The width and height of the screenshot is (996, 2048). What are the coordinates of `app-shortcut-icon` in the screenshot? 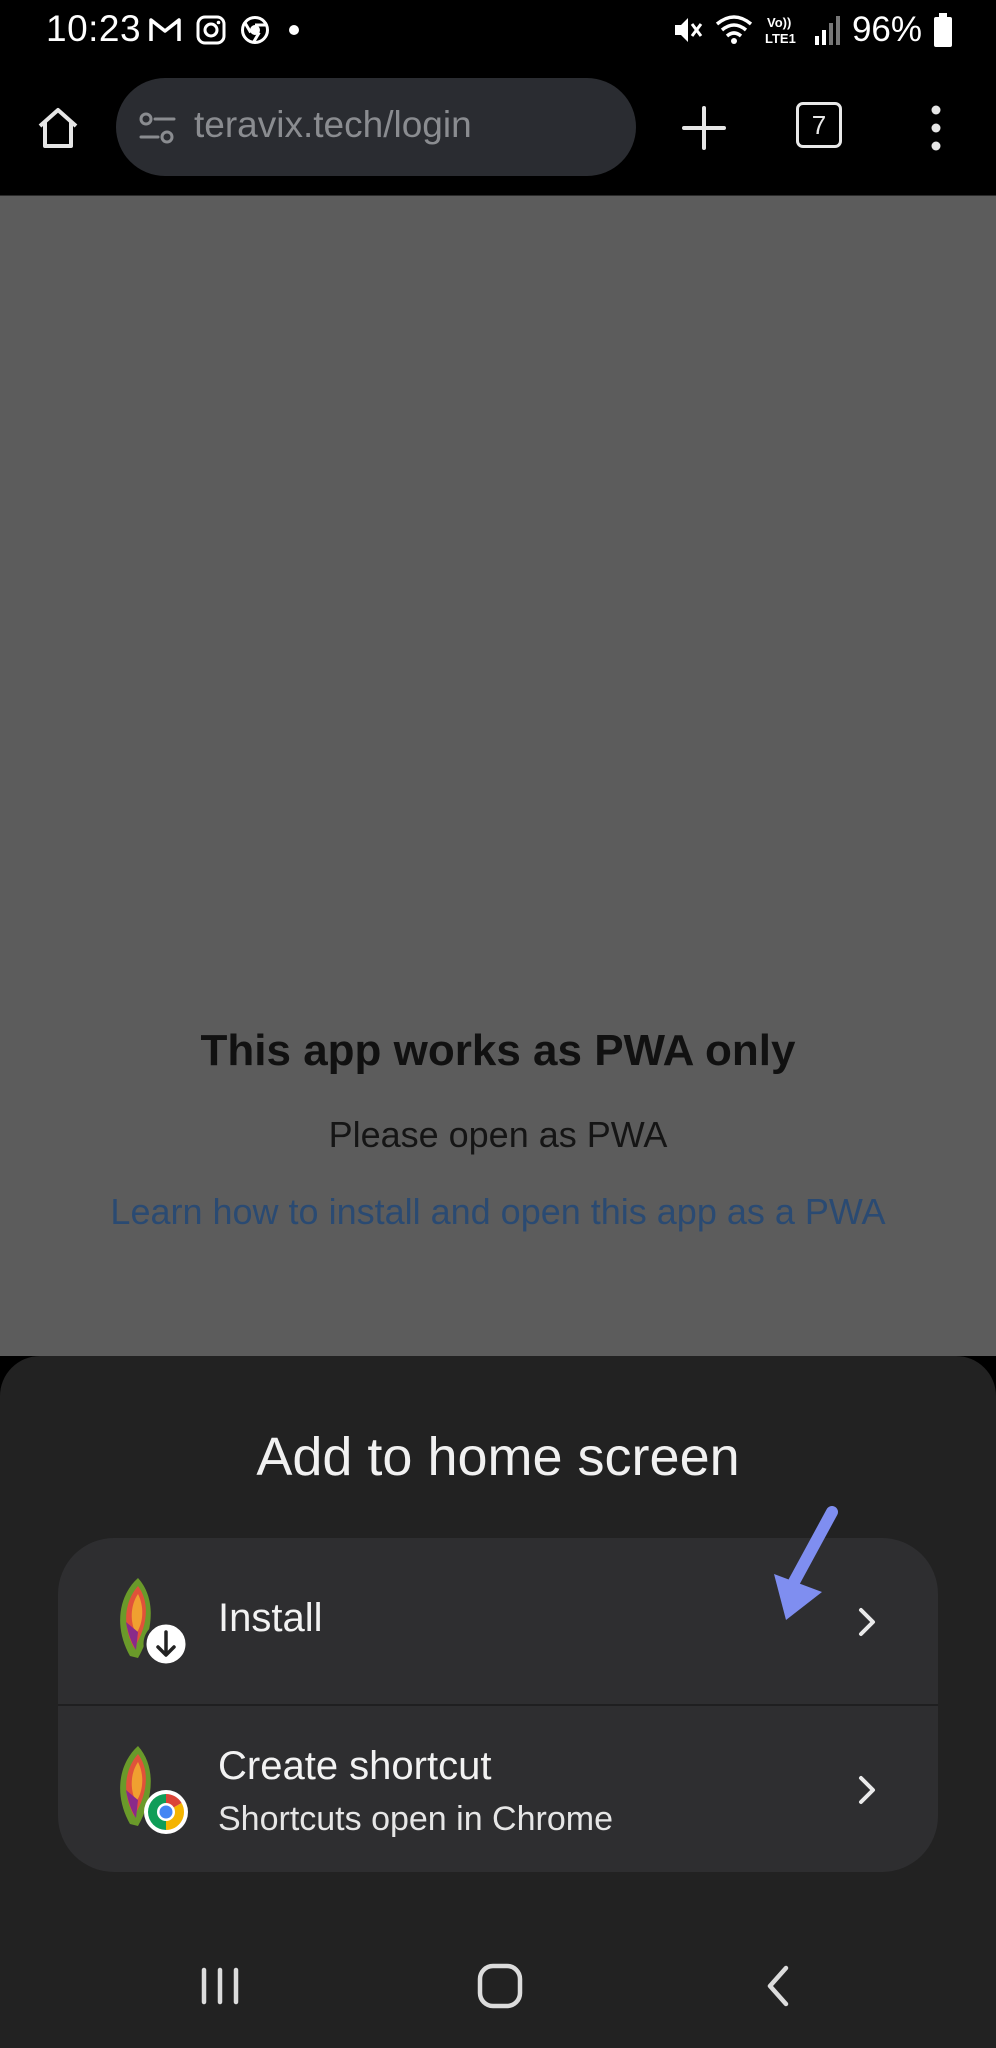 It's located at (154, 1790).